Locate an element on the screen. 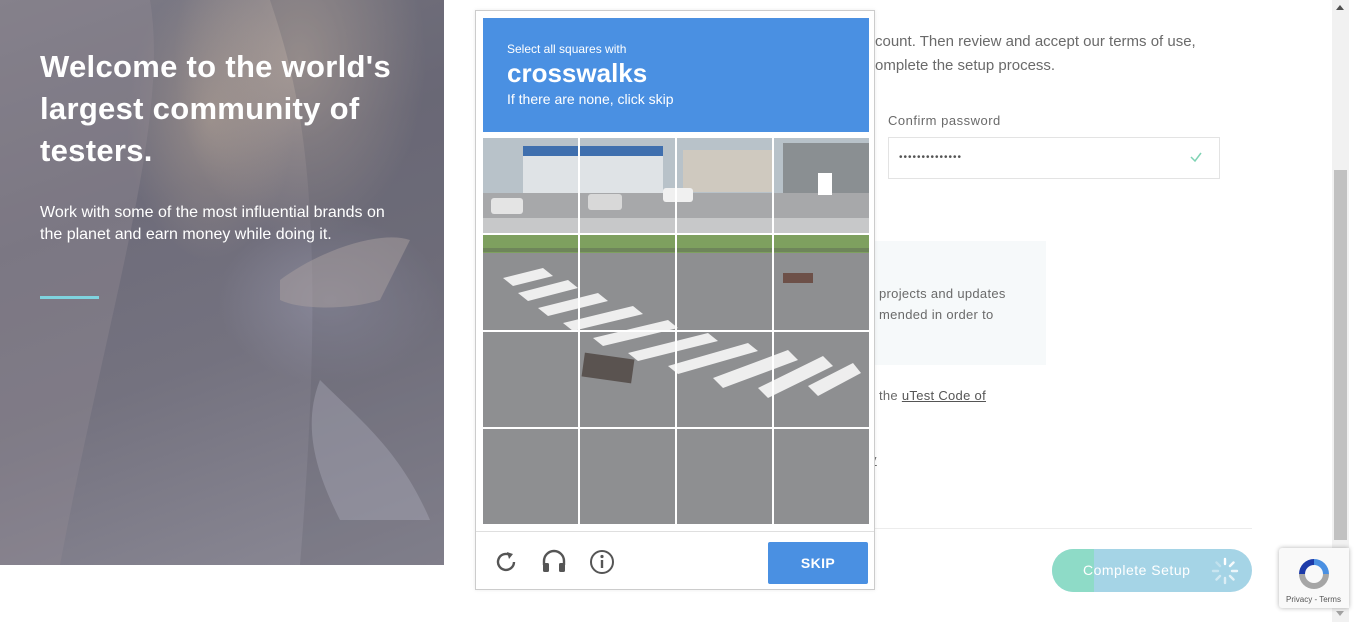  scroll-thumb is located at coordinates (1340, 355).